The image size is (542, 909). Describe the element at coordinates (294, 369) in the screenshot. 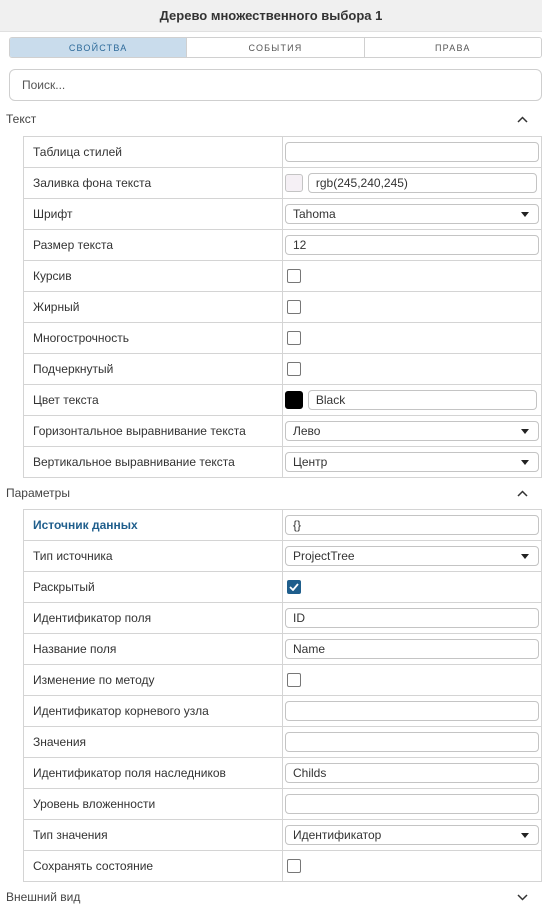

I see `underline-checkbox` at that location.